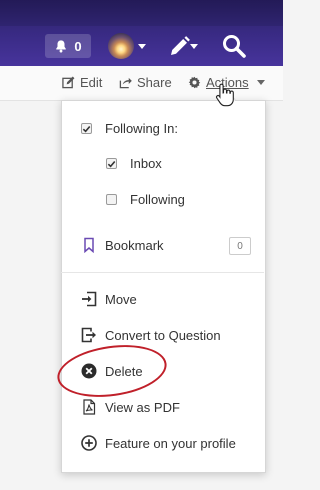 The image size is (320, 490). What do you see at coordinates (234, 46) in the screenshot?
I see `search-icon` at bounding box center [234, 46].